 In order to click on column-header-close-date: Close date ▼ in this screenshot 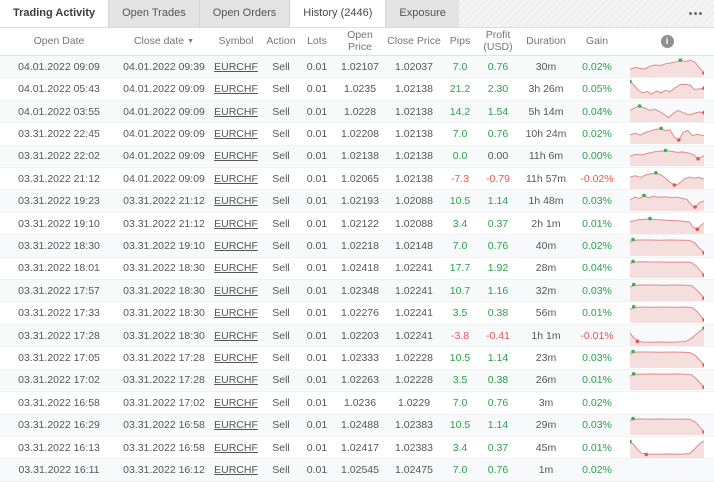, I will do `click(164, 41)`.